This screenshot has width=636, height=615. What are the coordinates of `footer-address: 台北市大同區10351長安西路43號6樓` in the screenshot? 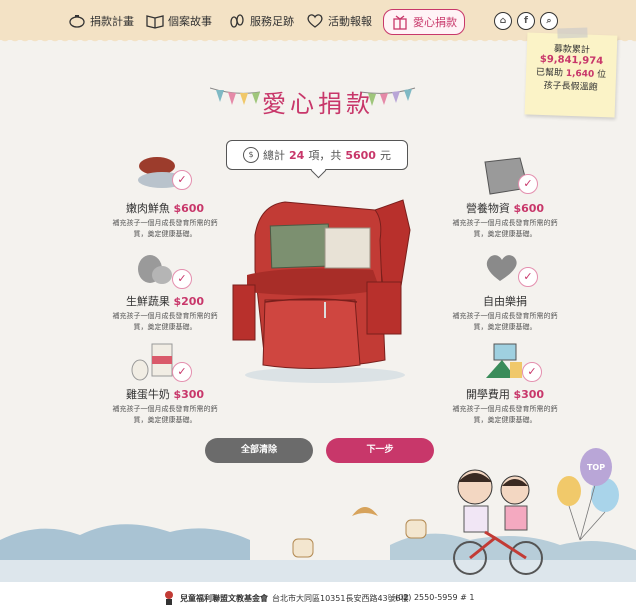 It's located at (340, 598).